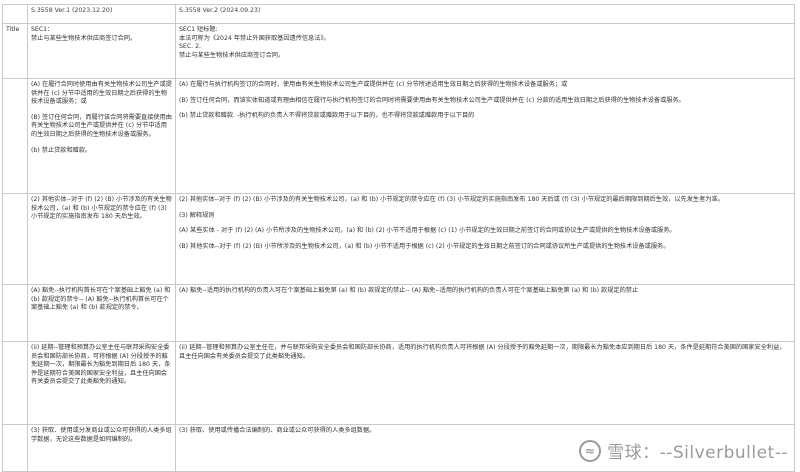 The height and width of the screenshot is (472, 800). What do you see at coordinates (190, 47) in the screenshot?
I see `text-line: SEC. 2.` at bounding box center [190, 47].